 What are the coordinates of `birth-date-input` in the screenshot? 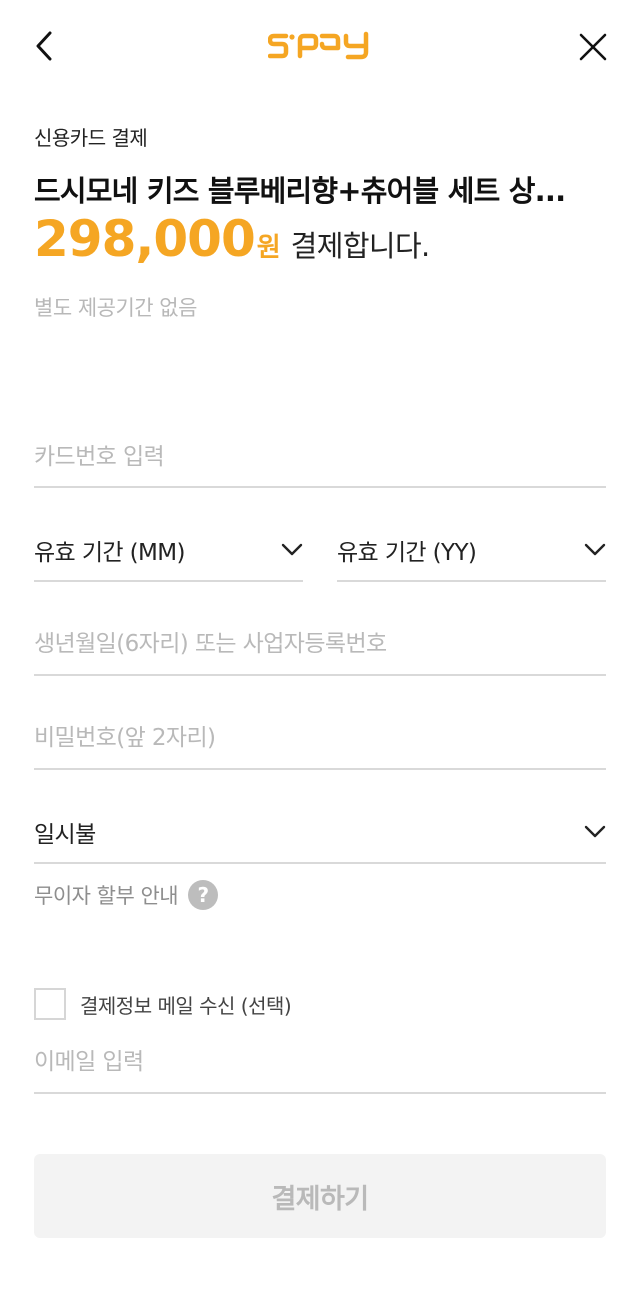 It's located at (320, 644).